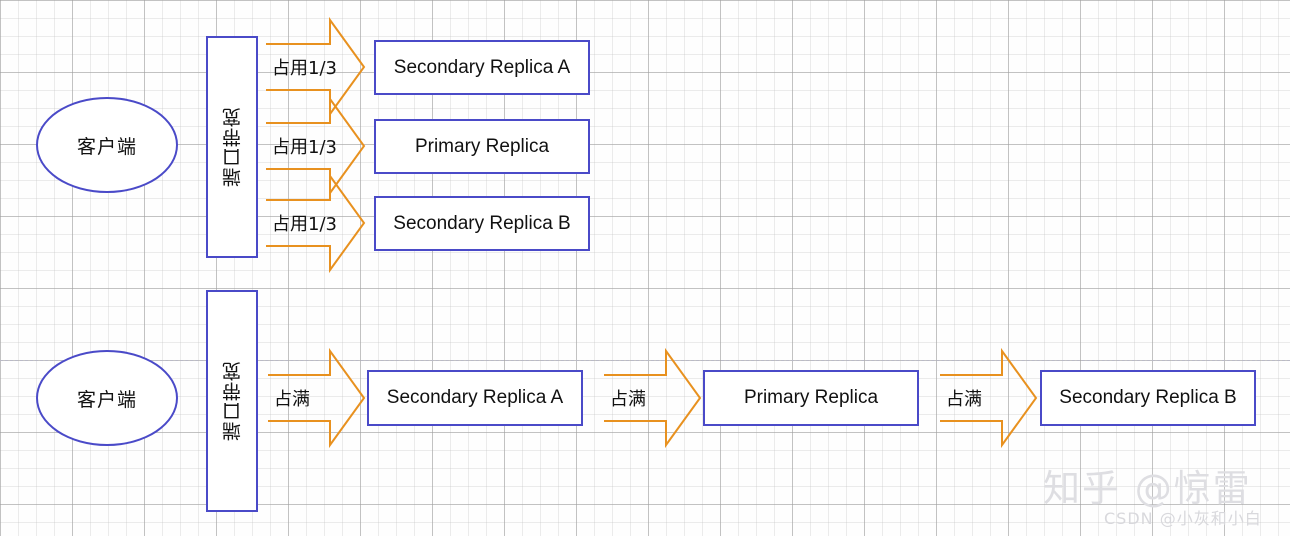  What do you see at coordinates (645, 360) in the screenshot?
I see `guide-line` at bounding box center [645, 360].